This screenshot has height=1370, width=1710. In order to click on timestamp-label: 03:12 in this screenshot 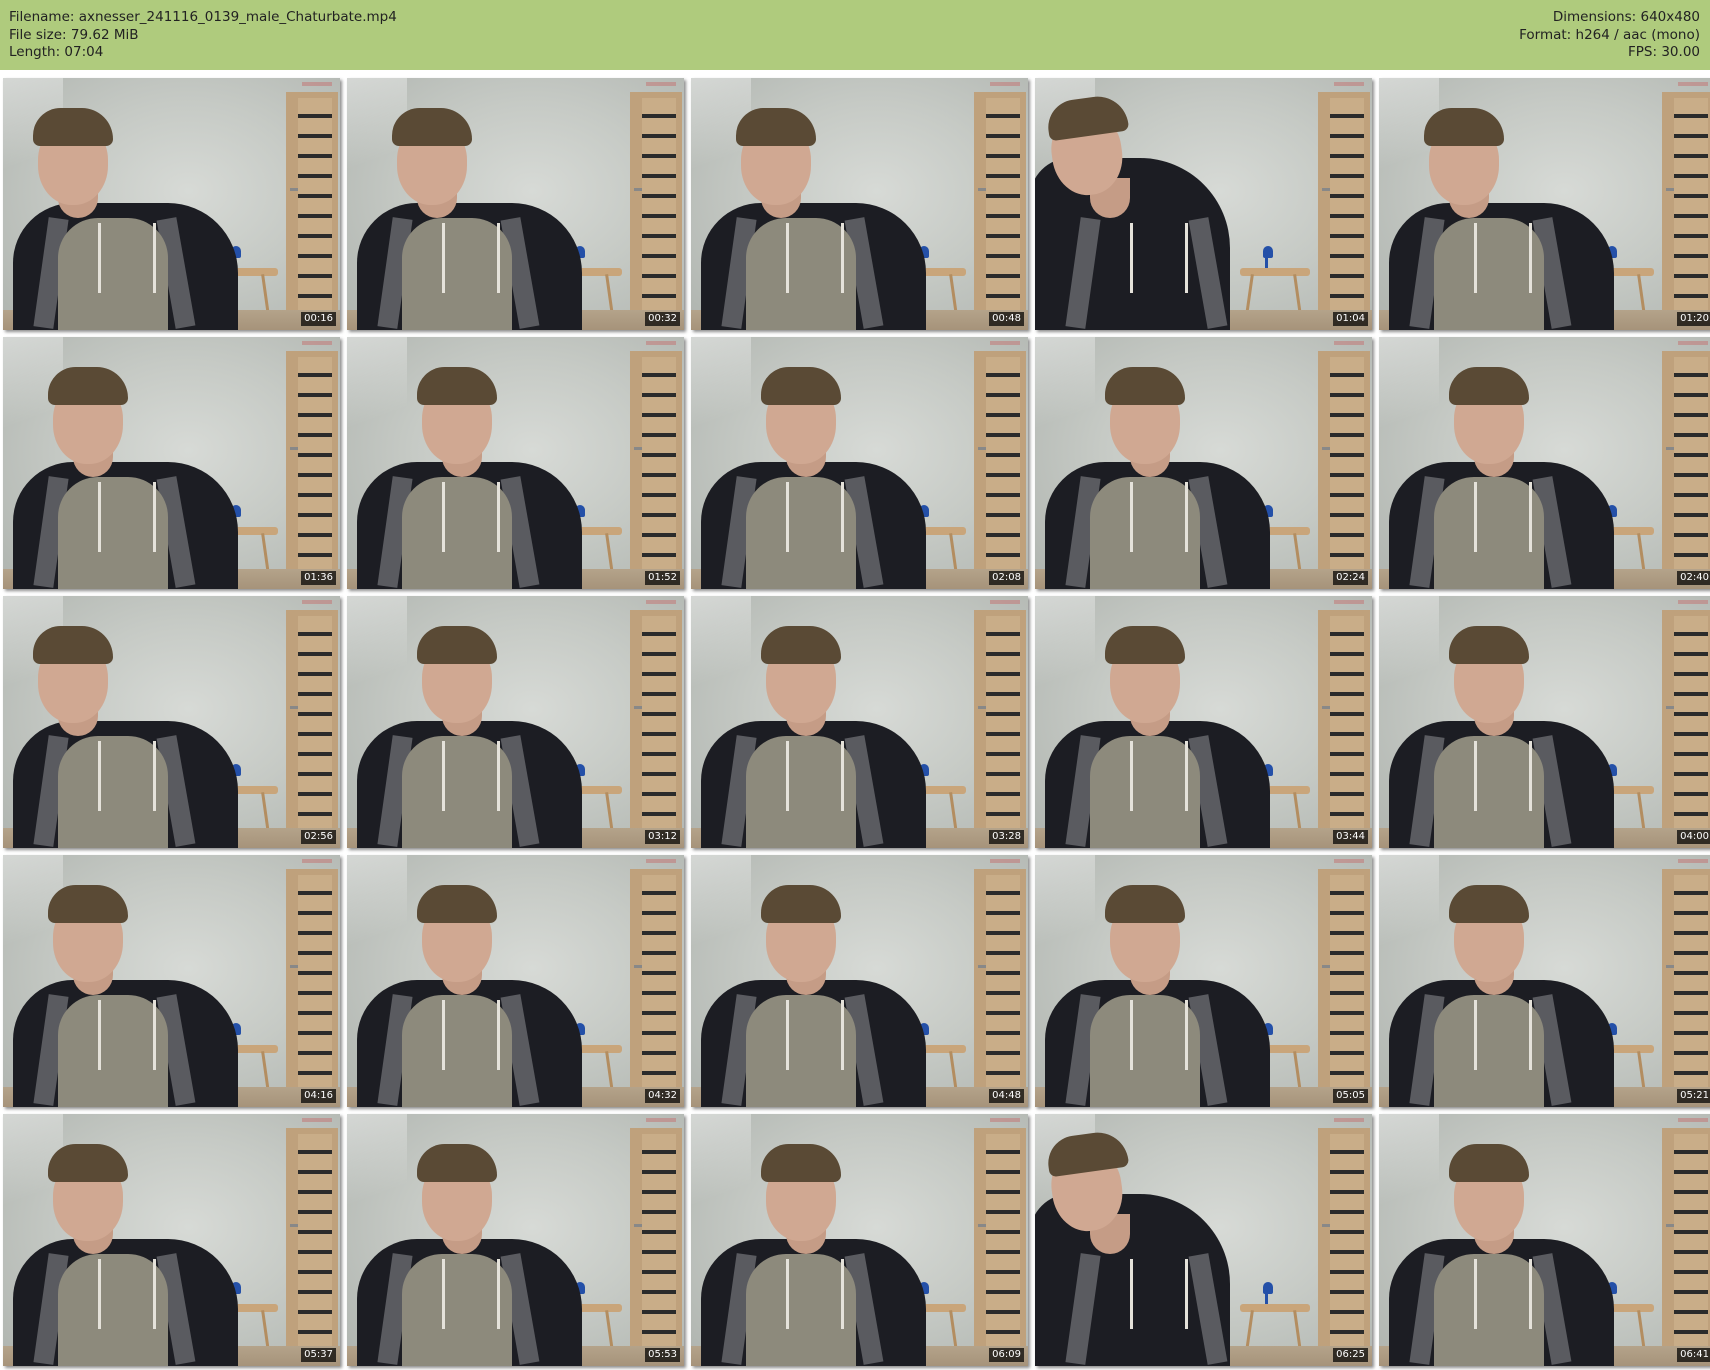, I will do `click(662, 837)`.